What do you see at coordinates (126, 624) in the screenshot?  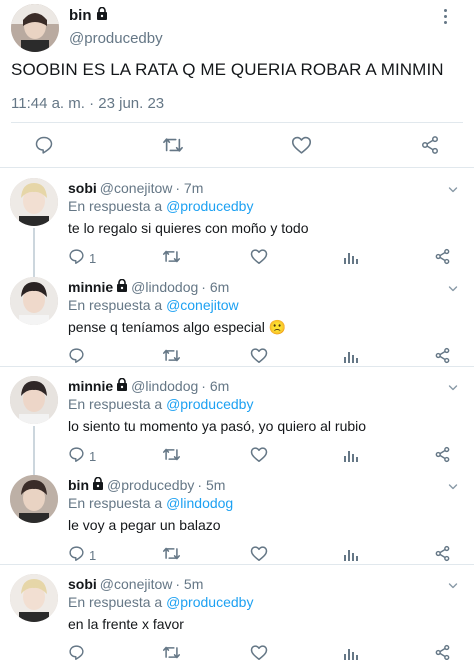 I see `reply-text: en la frente x favor` at bounding box center [126, 624].